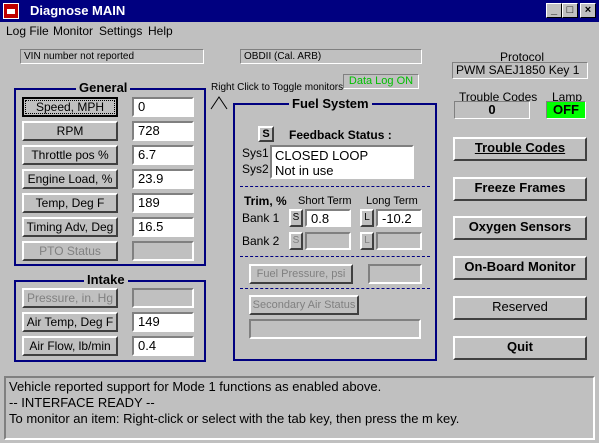  I want to click on protocol-field: PWM SAEJ1850 Key 1, so click(520, 70).